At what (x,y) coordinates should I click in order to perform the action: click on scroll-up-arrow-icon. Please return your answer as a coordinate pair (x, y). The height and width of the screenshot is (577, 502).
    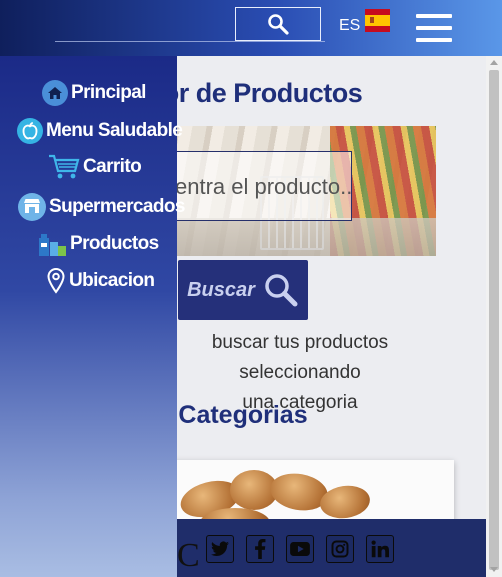
    Looking at the image, I should click on (494, 62).